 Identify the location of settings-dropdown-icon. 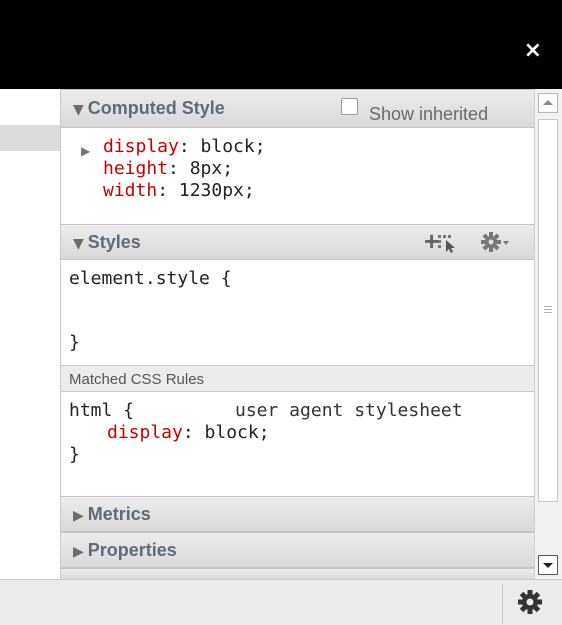
(497, 243).